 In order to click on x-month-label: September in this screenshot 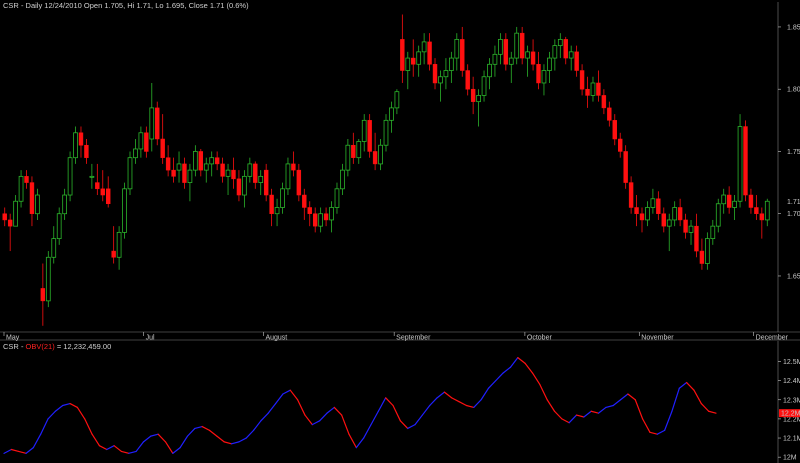, I will do `click(413, 338)`.